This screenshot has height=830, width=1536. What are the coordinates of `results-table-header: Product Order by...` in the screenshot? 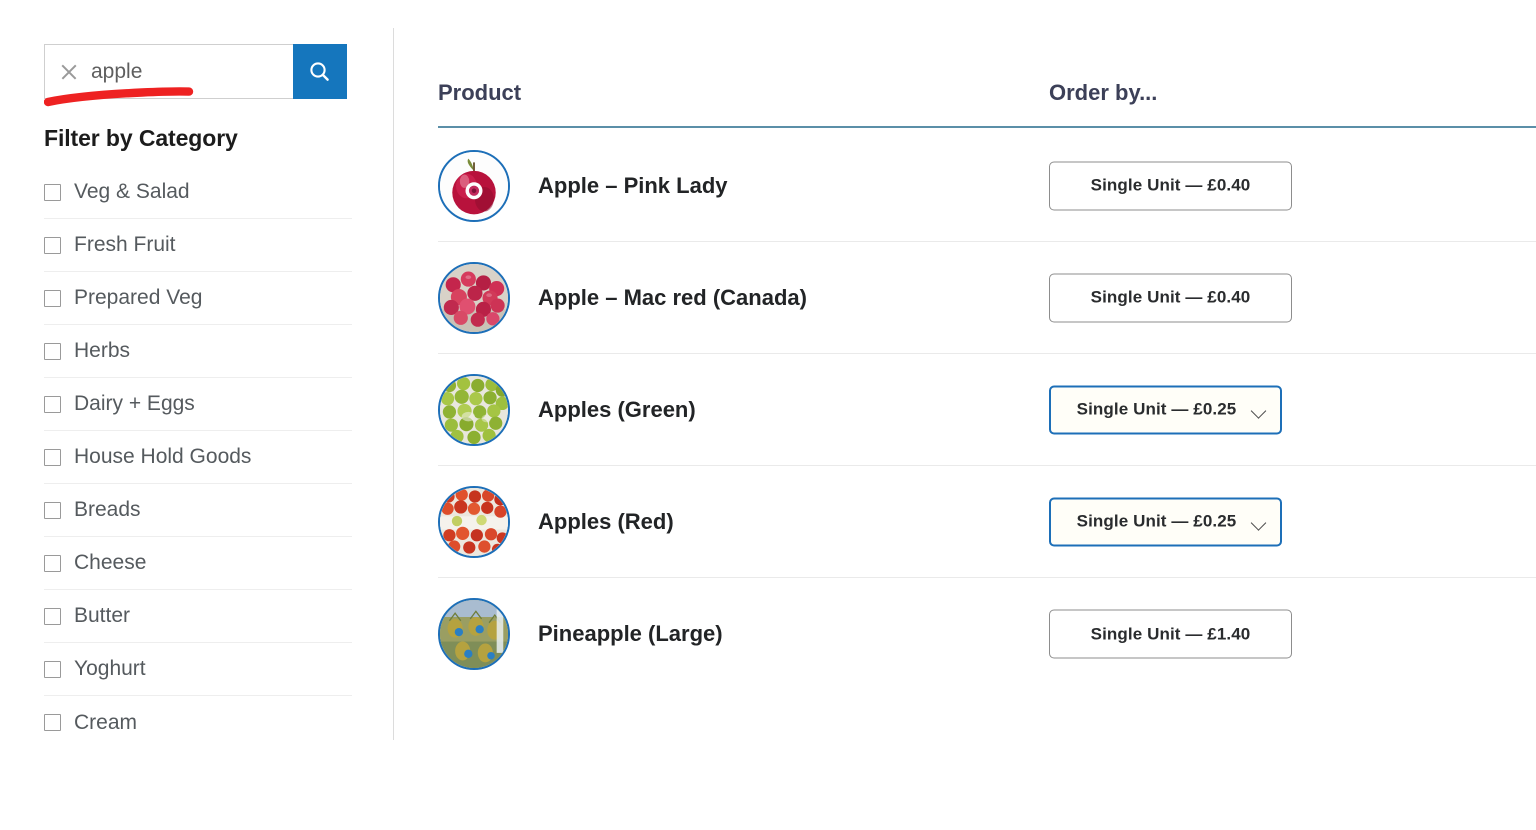 It's located at (987, 104).